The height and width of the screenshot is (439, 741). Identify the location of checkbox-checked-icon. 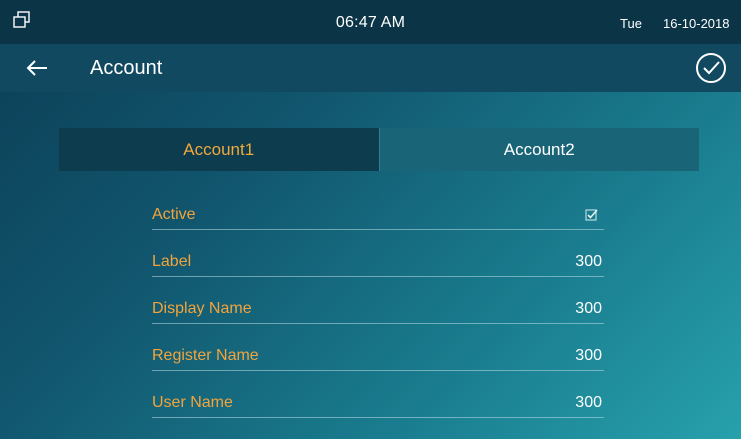
(591, 214).